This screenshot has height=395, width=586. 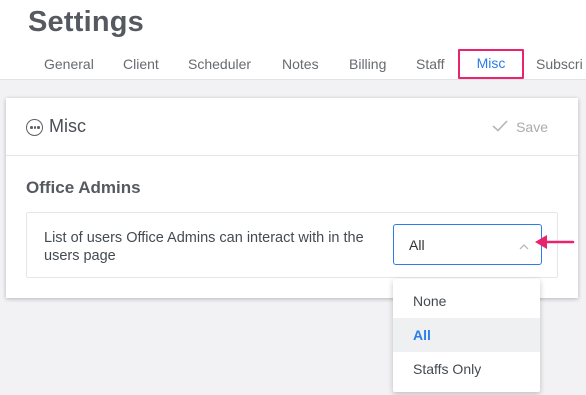 What do you see at coordinates (219, 65) in the screenshot?
I see `tab-scheduler: Scheduler` at bounding box center [219, 65].